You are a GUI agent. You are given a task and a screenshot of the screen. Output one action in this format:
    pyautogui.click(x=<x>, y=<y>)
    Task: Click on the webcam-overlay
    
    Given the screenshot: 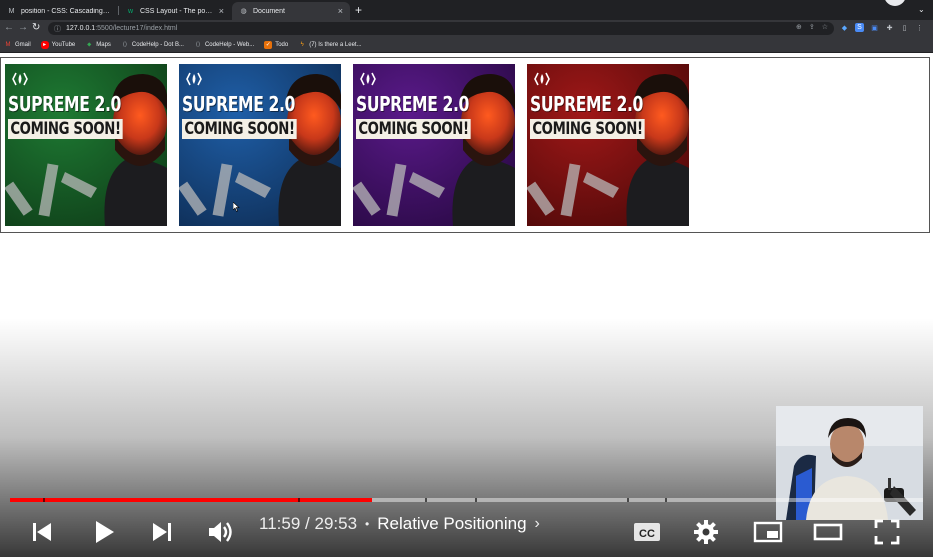 What is the action you would take?
    pyautogui.click(x=849, y=463)
    